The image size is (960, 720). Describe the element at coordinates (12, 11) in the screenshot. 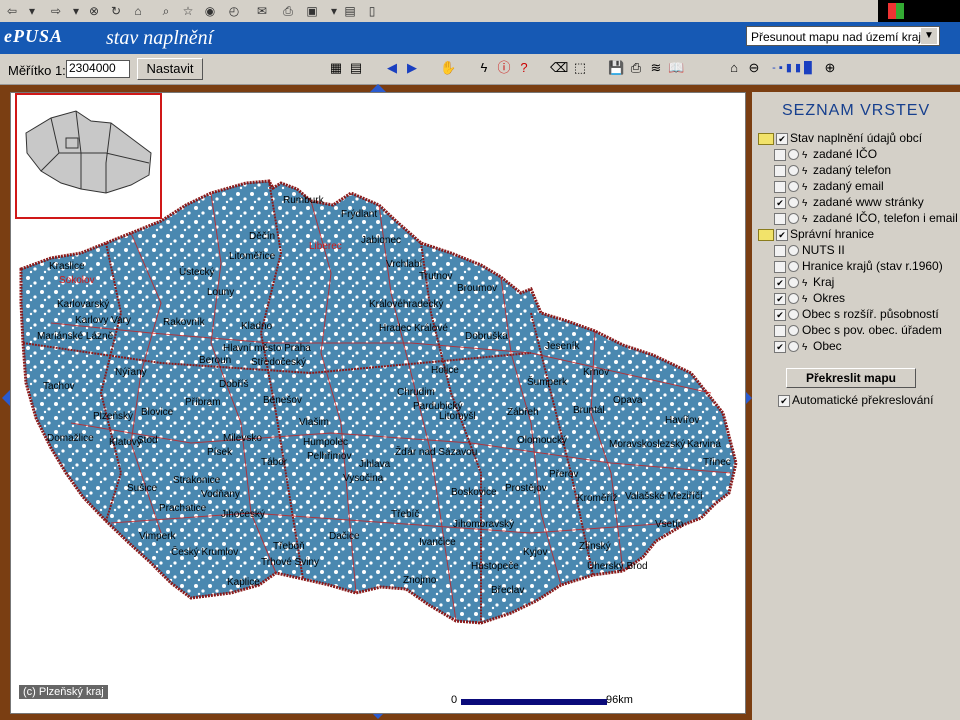

I see `back-icon: ⇦` at that location.